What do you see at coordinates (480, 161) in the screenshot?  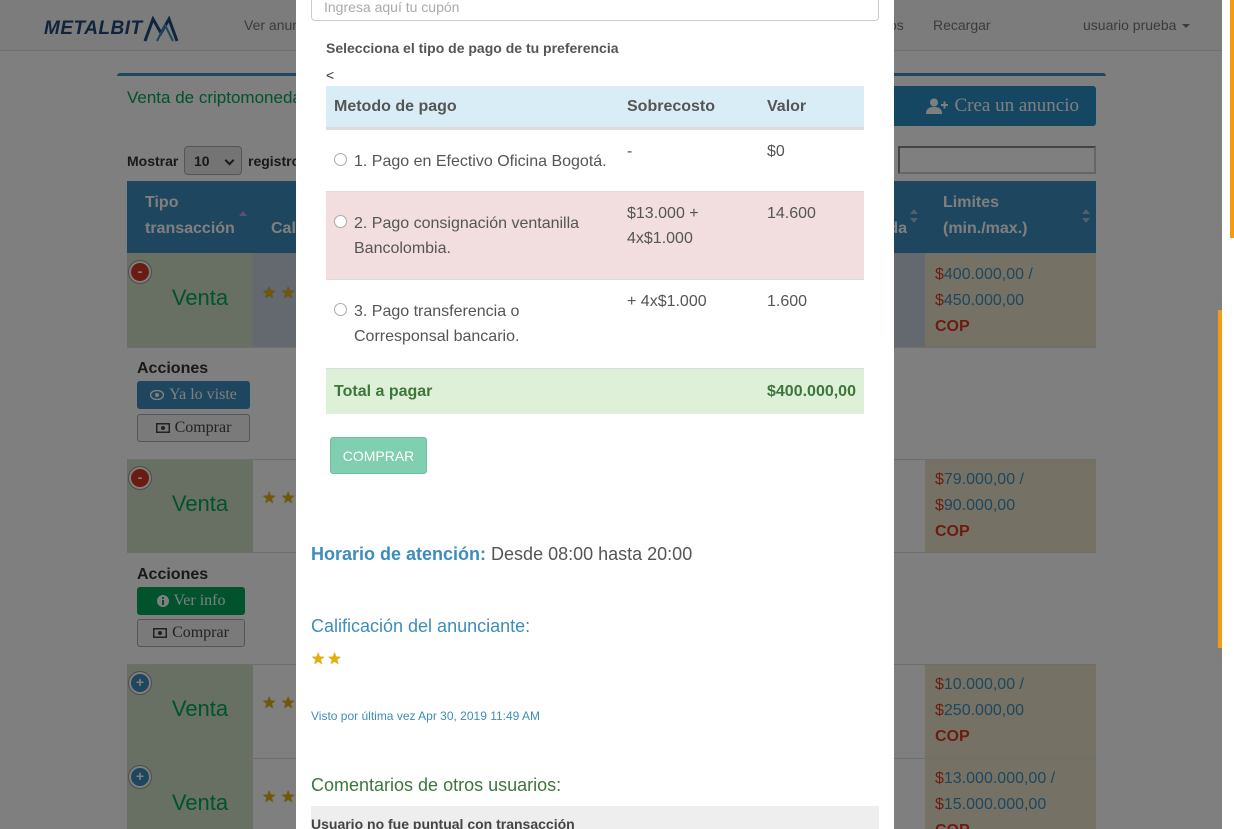 I see `payment-method: 1. Pago en Efectivo Oficina Bogotá.` at bounding box center [480, 161].